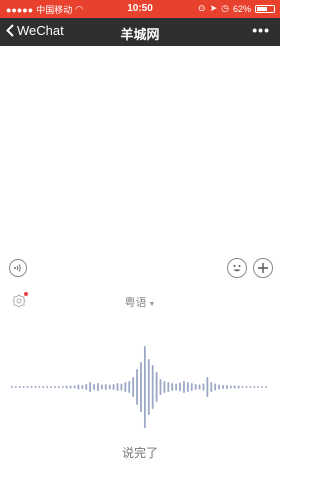 This screenshot has height=494, width=320. I want to click on battery-fill, so click(262, 8).